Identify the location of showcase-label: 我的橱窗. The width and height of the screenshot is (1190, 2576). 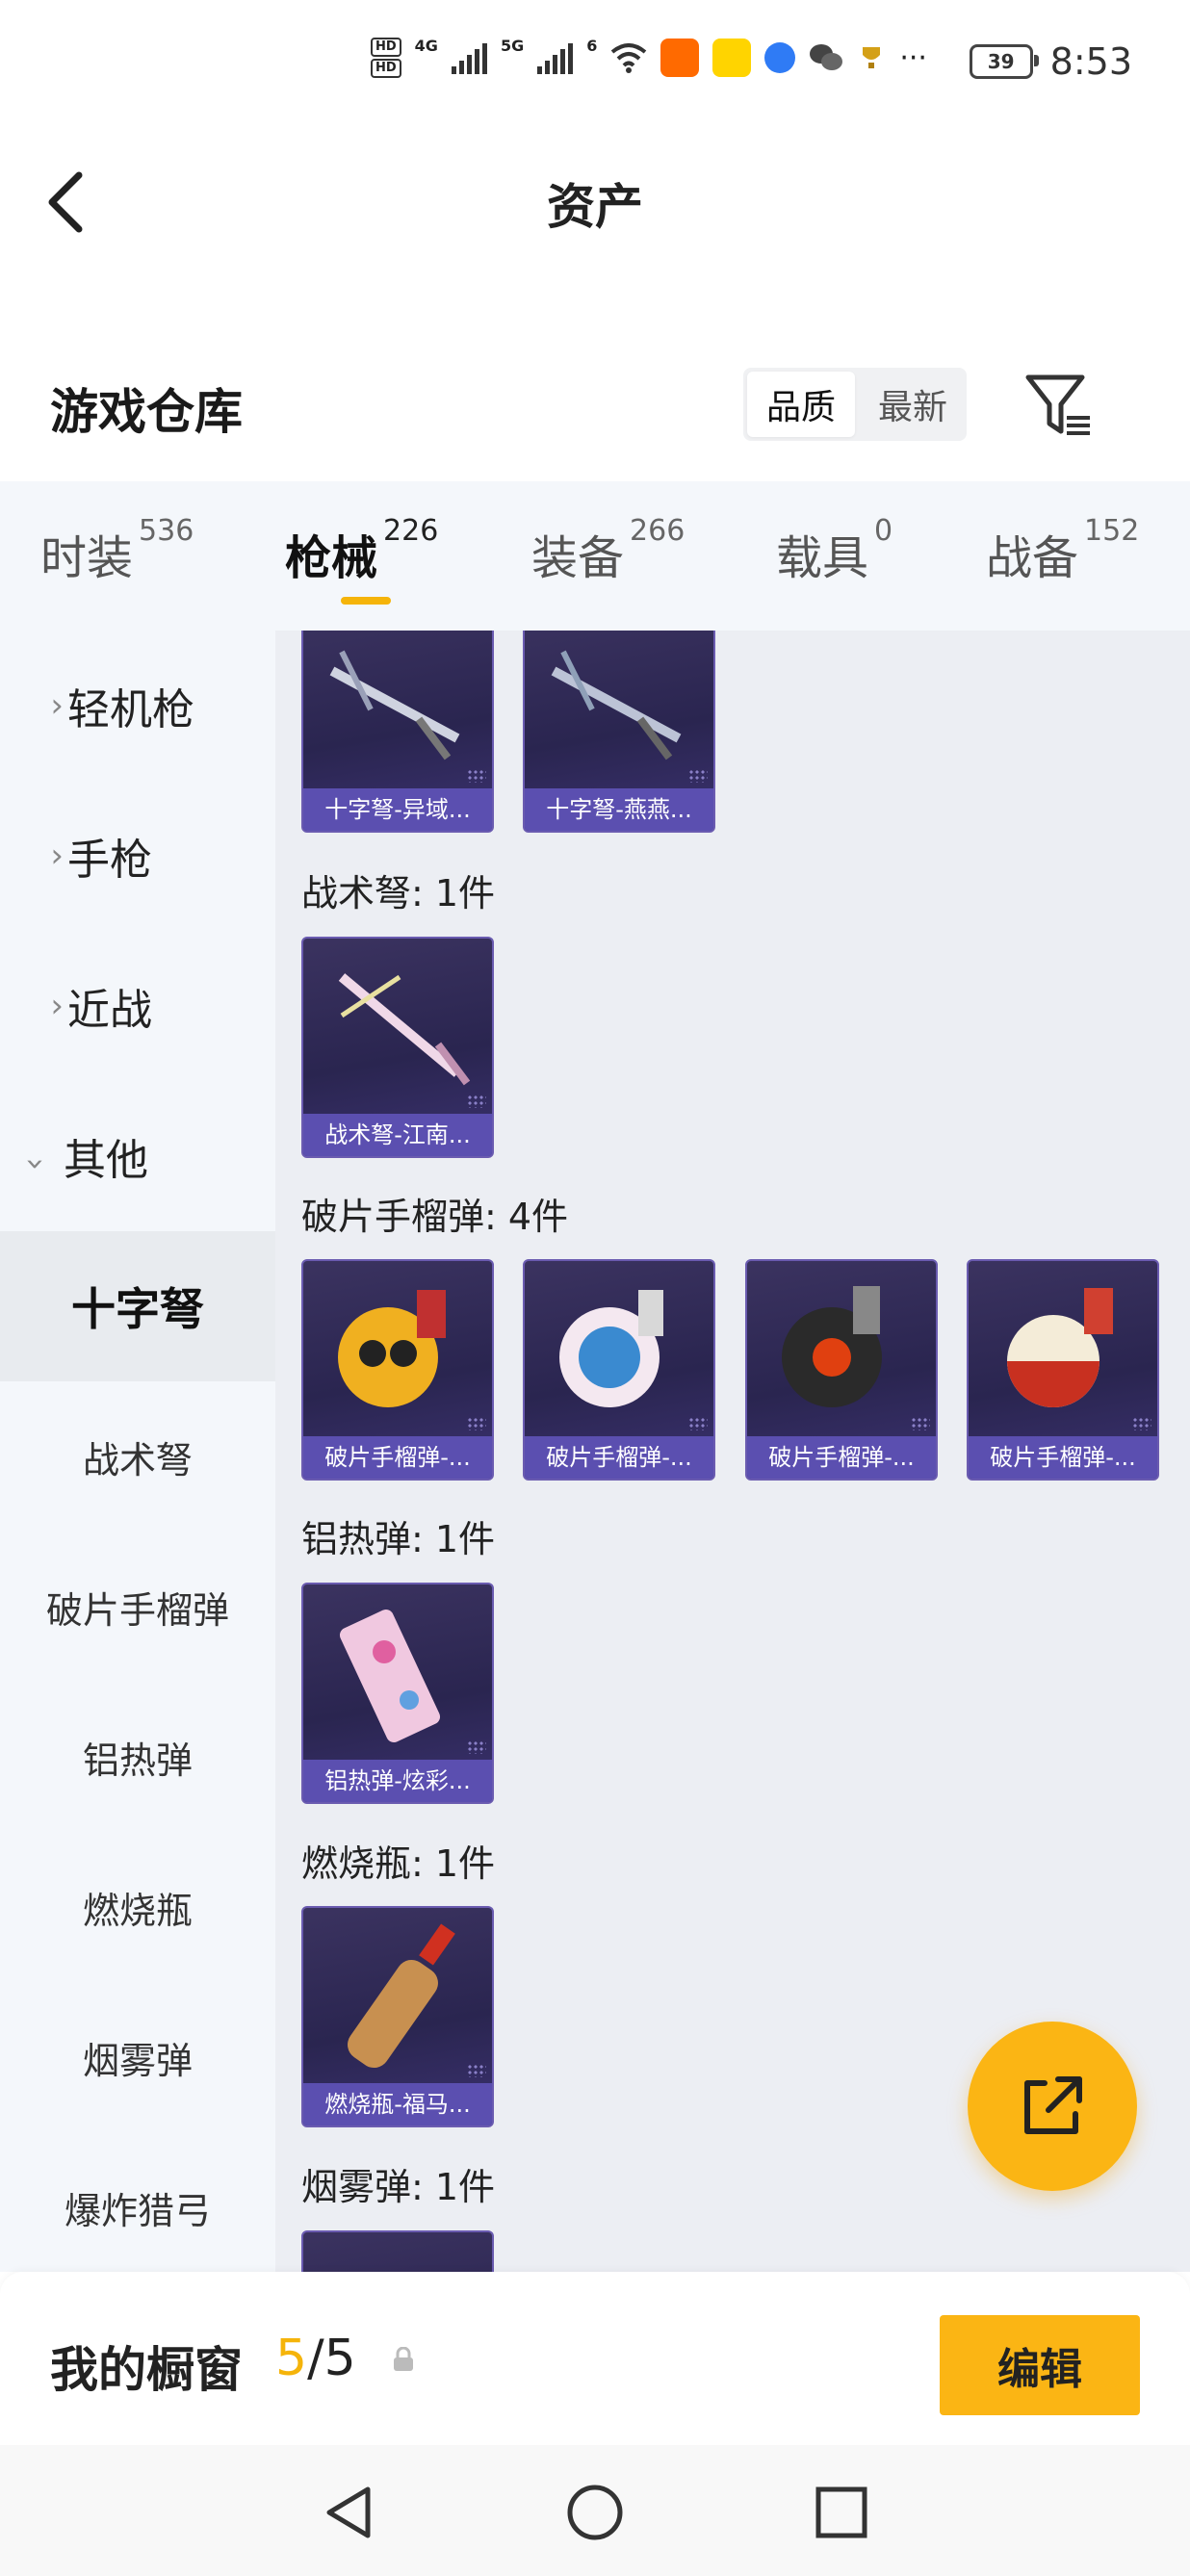
(147, 2370).